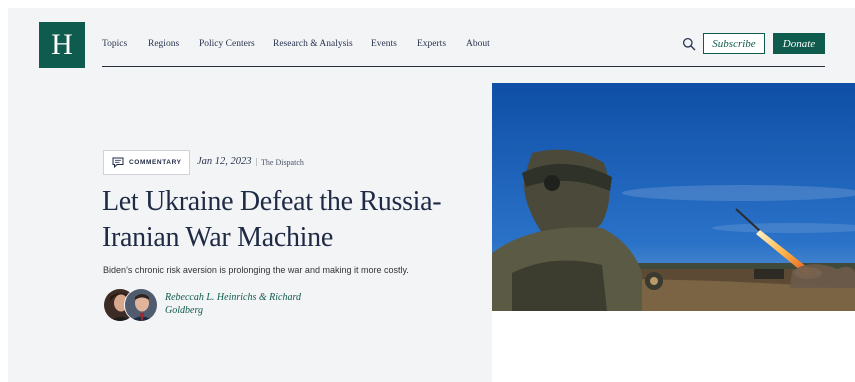  What do you see at coordinates (184, 310) in the screenshot?
I see `authors-line-2: Goldberg` at bounding box center [184, 310].